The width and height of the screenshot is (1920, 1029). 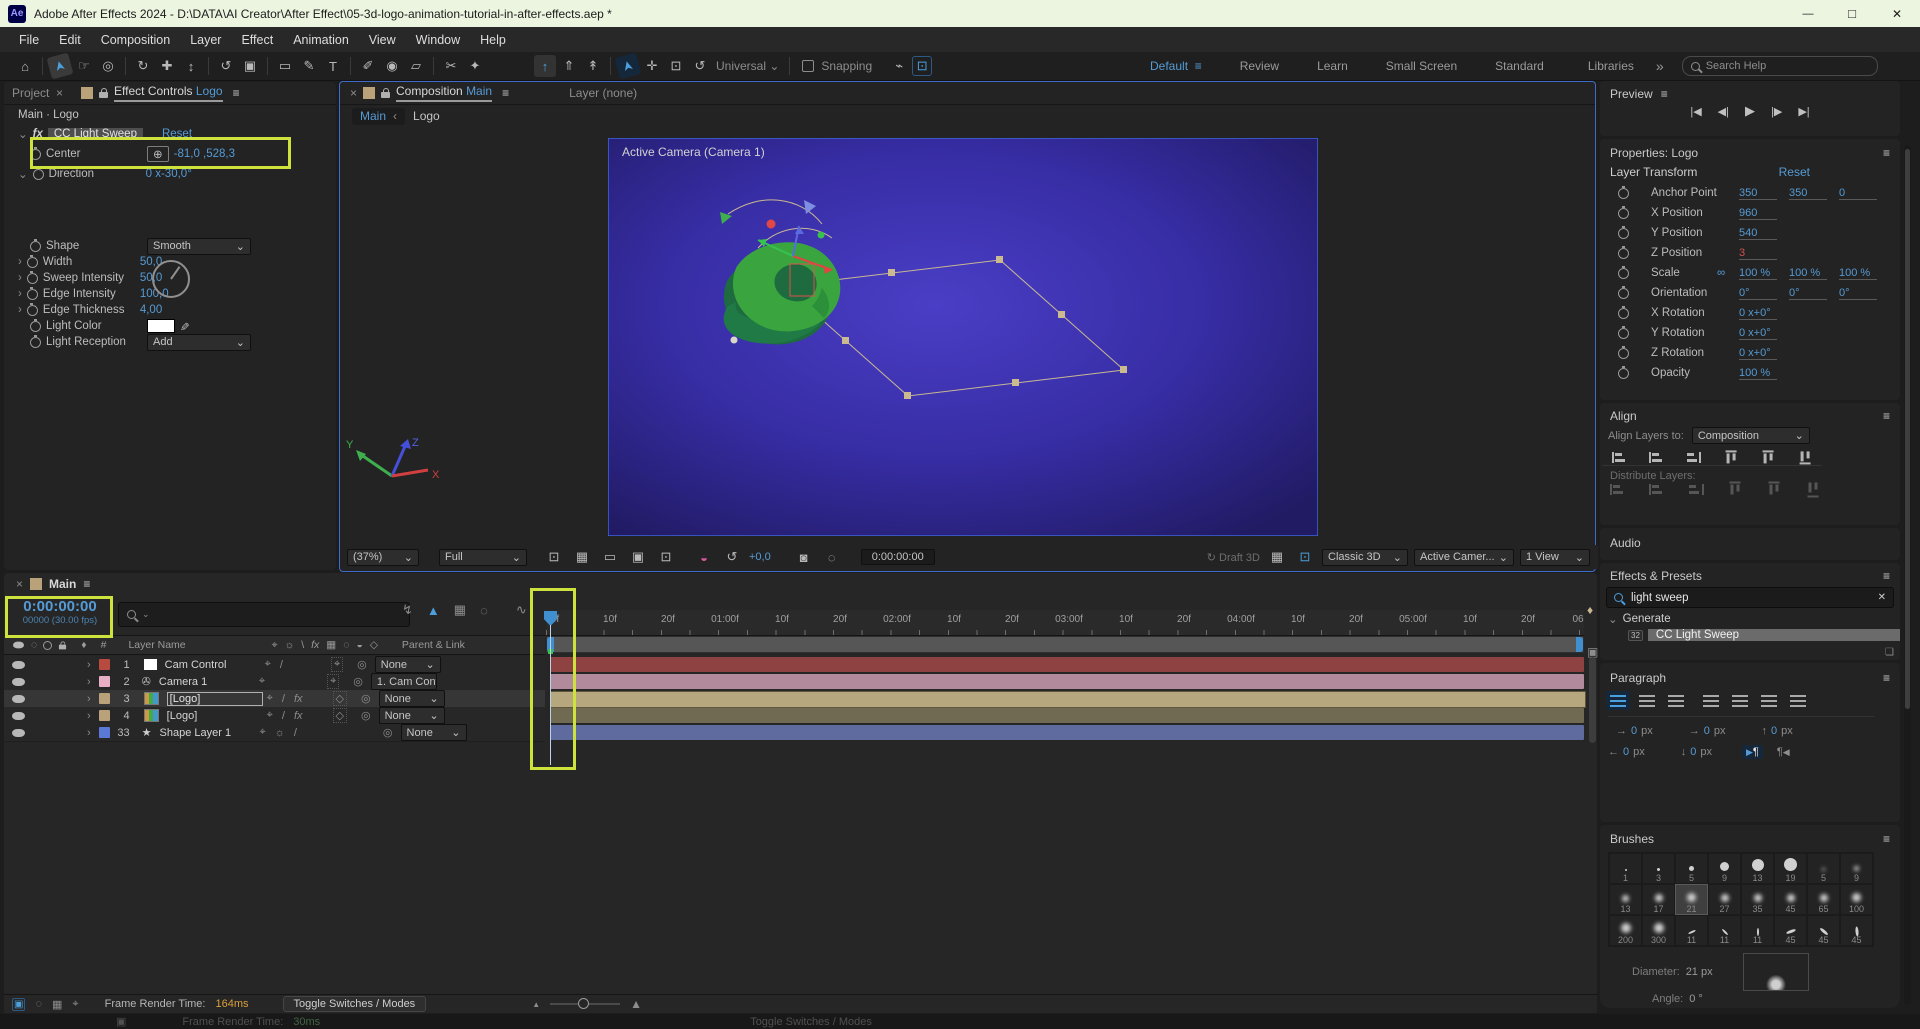 I want to click on panel-corner-icon: ❏, so click(x=1889, y=652).